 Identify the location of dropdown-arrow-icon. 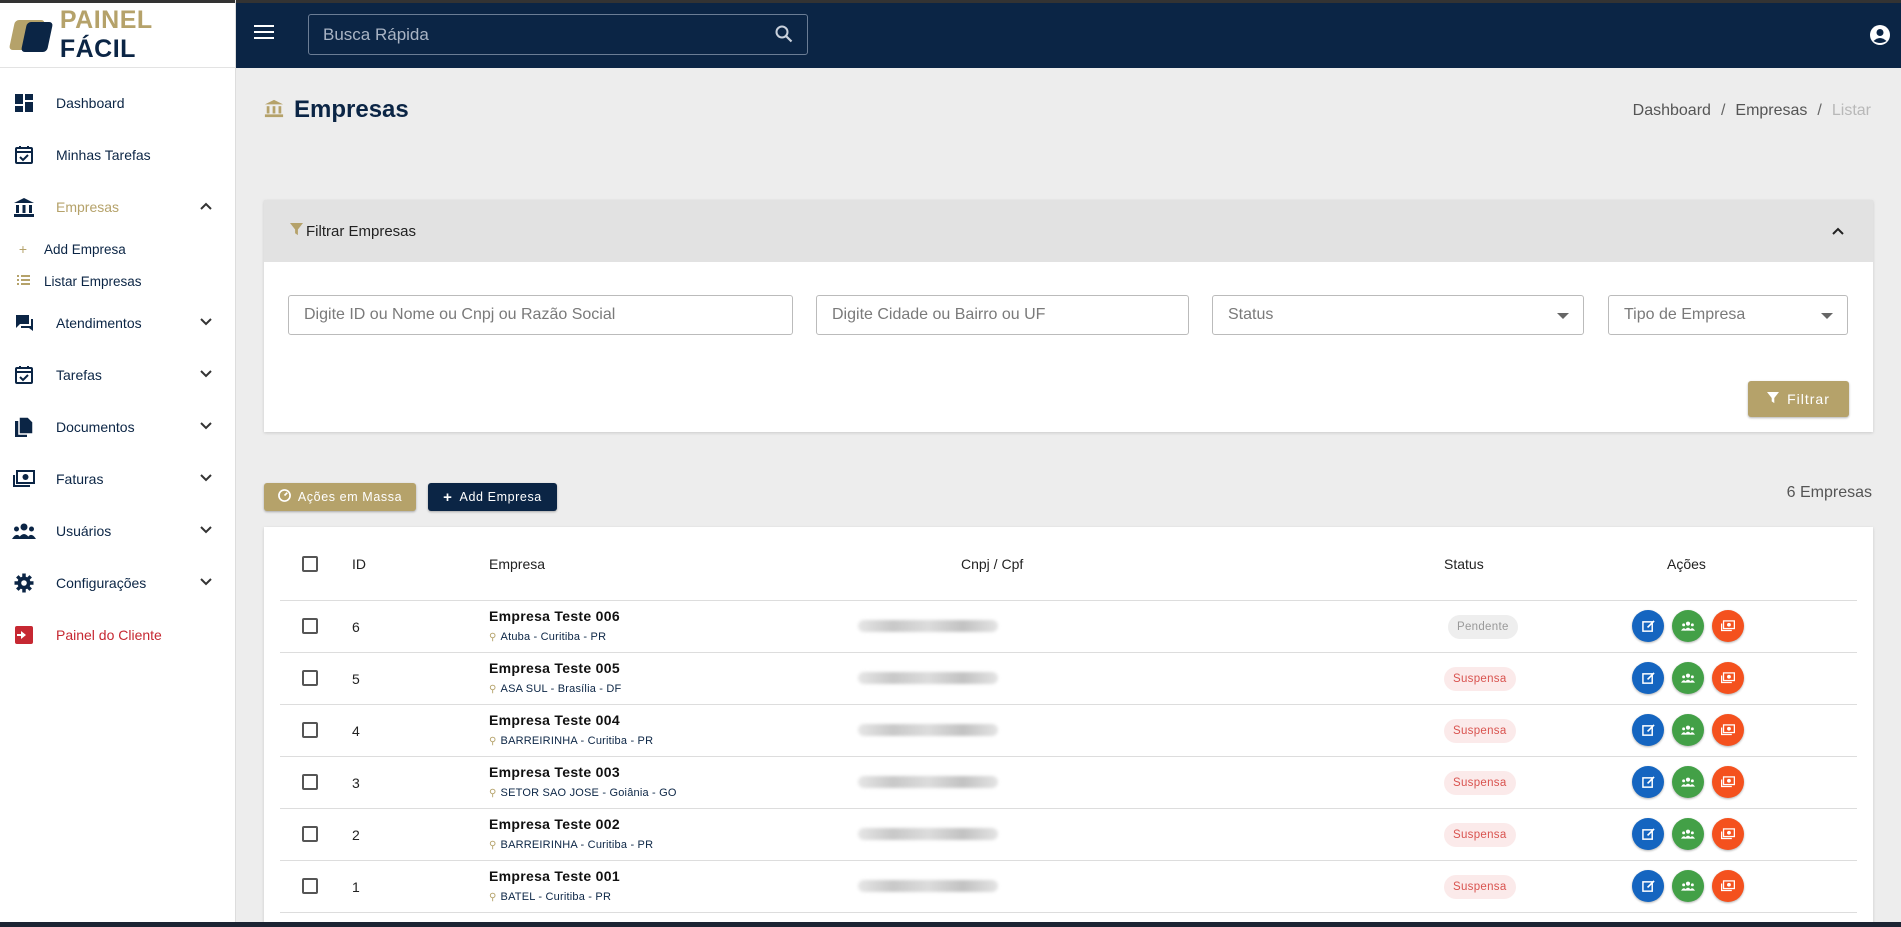
(1827, 316).